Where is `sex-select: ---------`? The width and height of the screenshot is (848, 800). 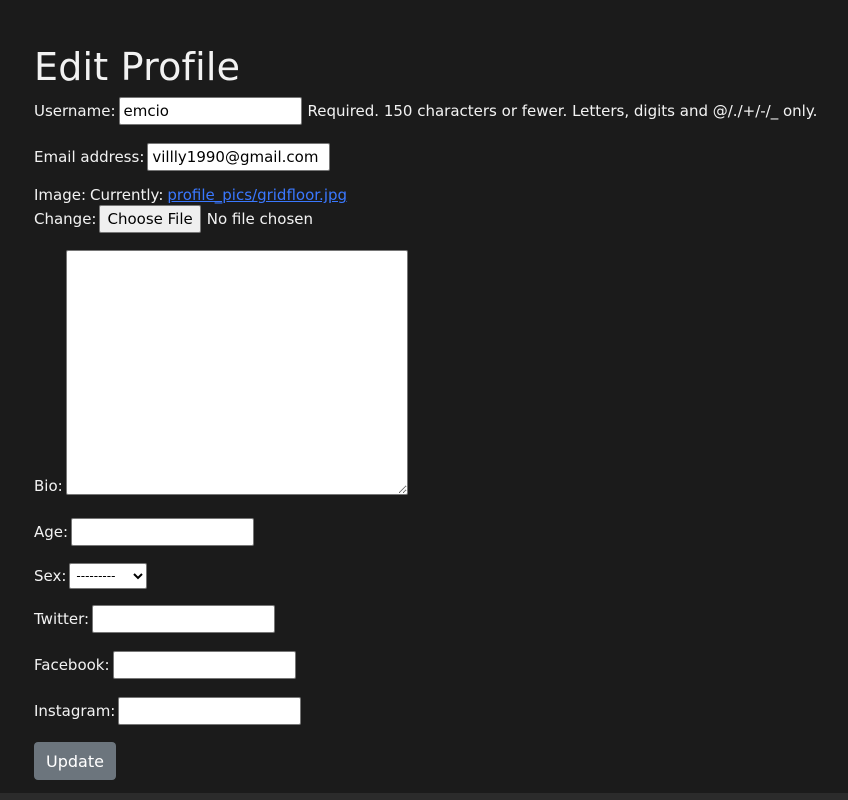 sex-select: --------- is located at coordinates (108, 576).